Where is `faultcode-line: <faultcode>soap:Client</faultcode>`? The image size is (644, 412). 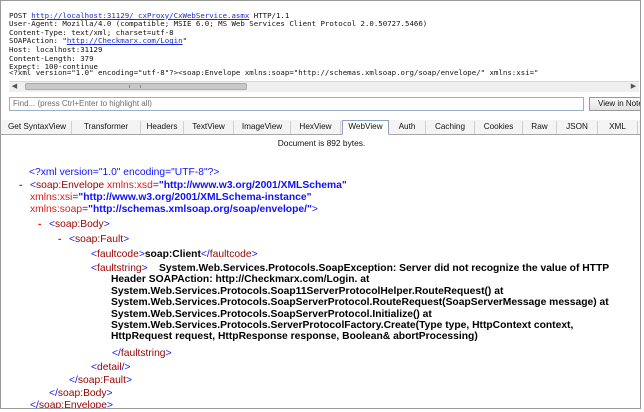 faultcode-line: <faultcode>soap:Client</faultcode> is located at coordinates (174, 254).